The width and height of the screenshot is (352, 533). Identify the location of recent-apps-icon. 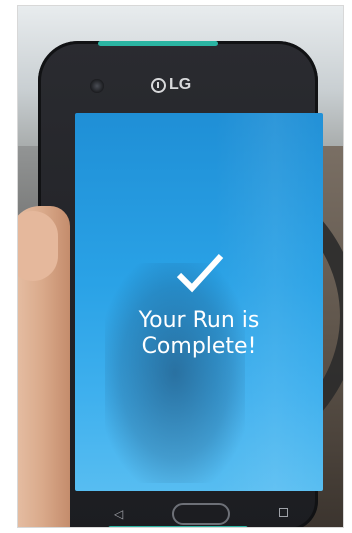
(283, 512).